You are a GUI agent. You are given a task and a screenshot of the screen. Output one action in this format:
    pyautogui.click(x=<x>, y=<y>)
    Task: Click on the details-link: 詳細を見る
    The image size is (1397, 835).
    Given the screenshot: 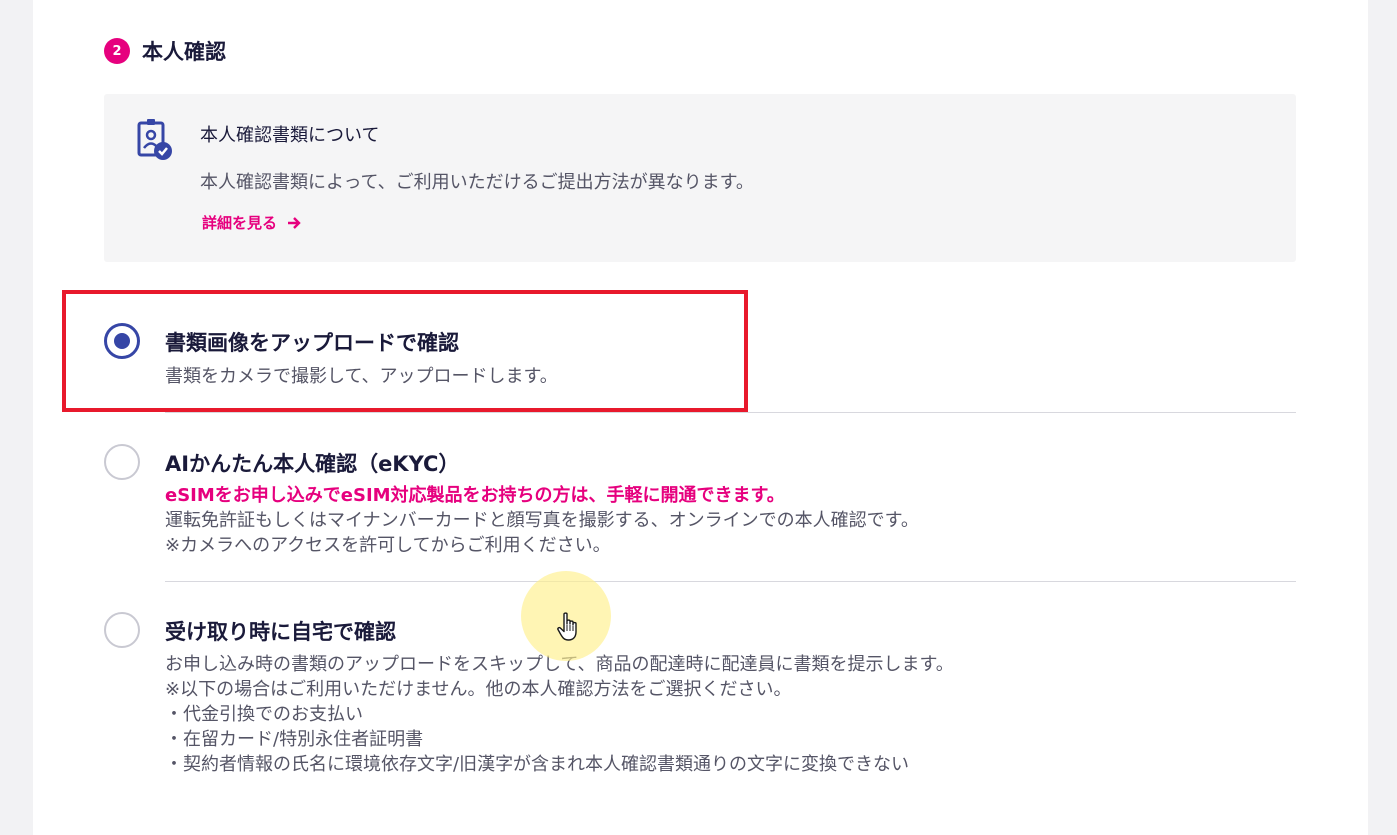 What is the action you would take?
    pyautogui.click(x=251, y=222)
    